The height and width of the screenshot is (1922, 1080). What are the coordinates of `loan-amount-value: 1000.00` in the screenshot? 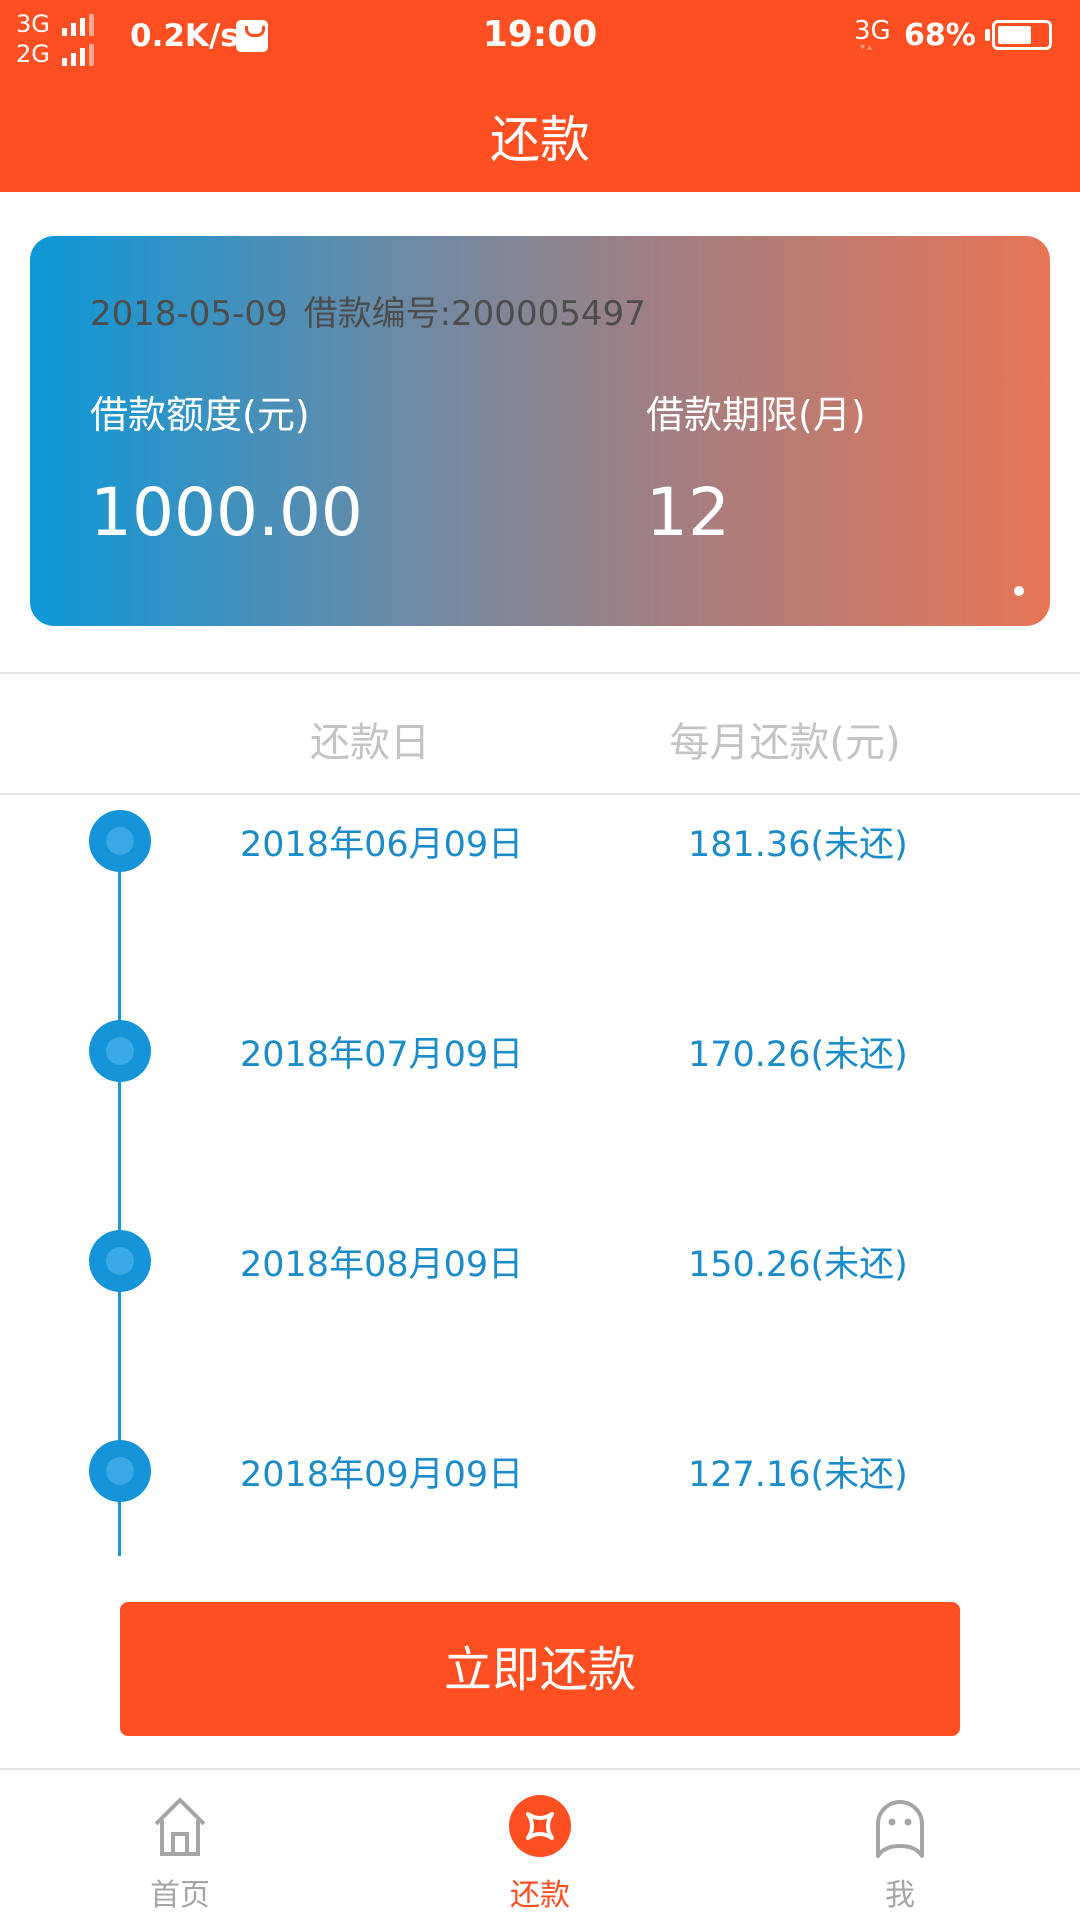 It's located at (226, 512).